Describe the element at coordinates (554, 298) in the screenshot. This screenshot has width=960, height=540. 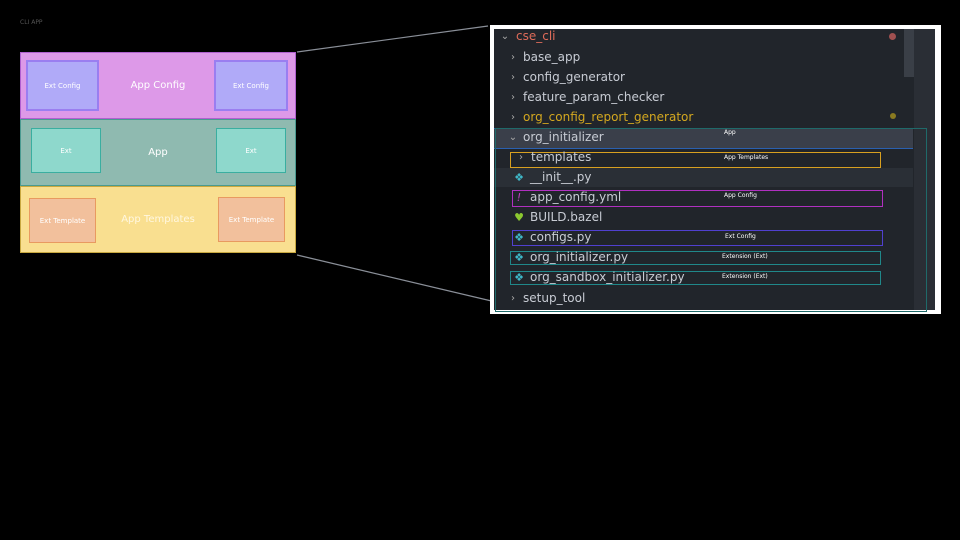
I see `item-label: setup_tool` at that location.